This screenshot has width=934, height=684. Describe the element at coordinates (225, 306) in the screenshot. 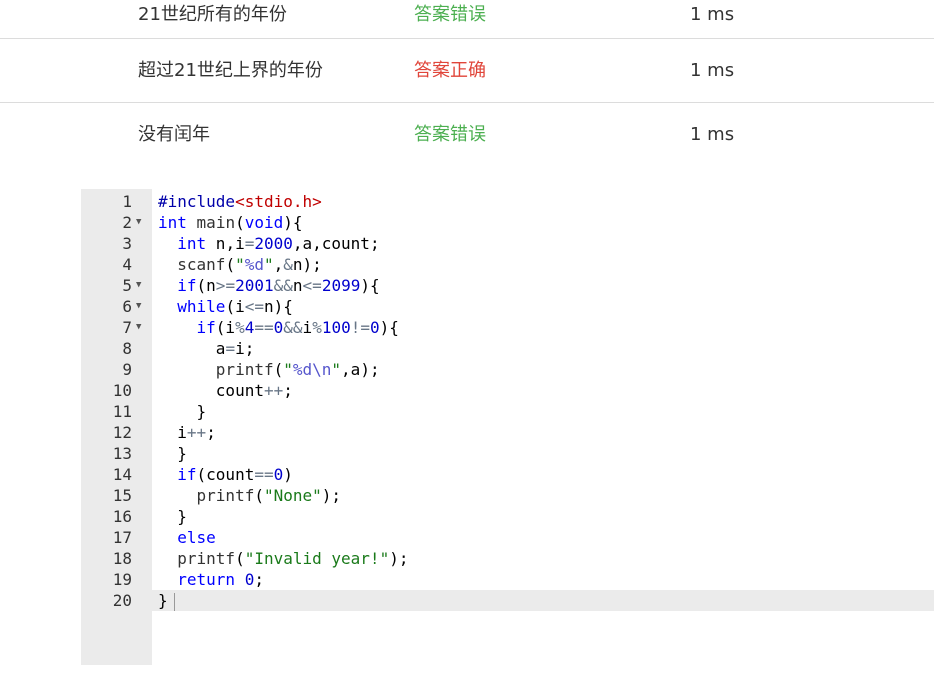

I see `code-text: while(i<=n){` at that location.